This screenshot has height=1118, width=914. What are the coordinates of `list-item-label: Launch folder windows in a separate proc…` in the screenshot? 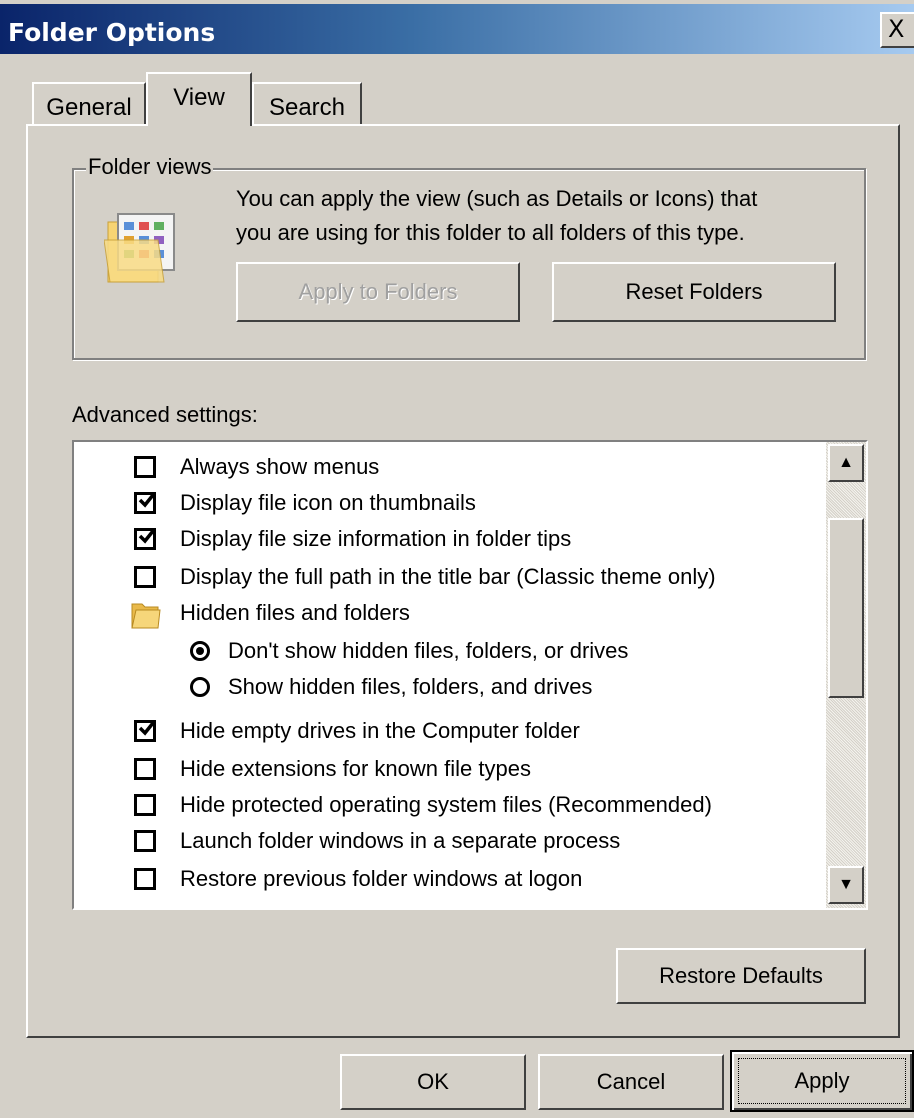 It's located at (400, 840).